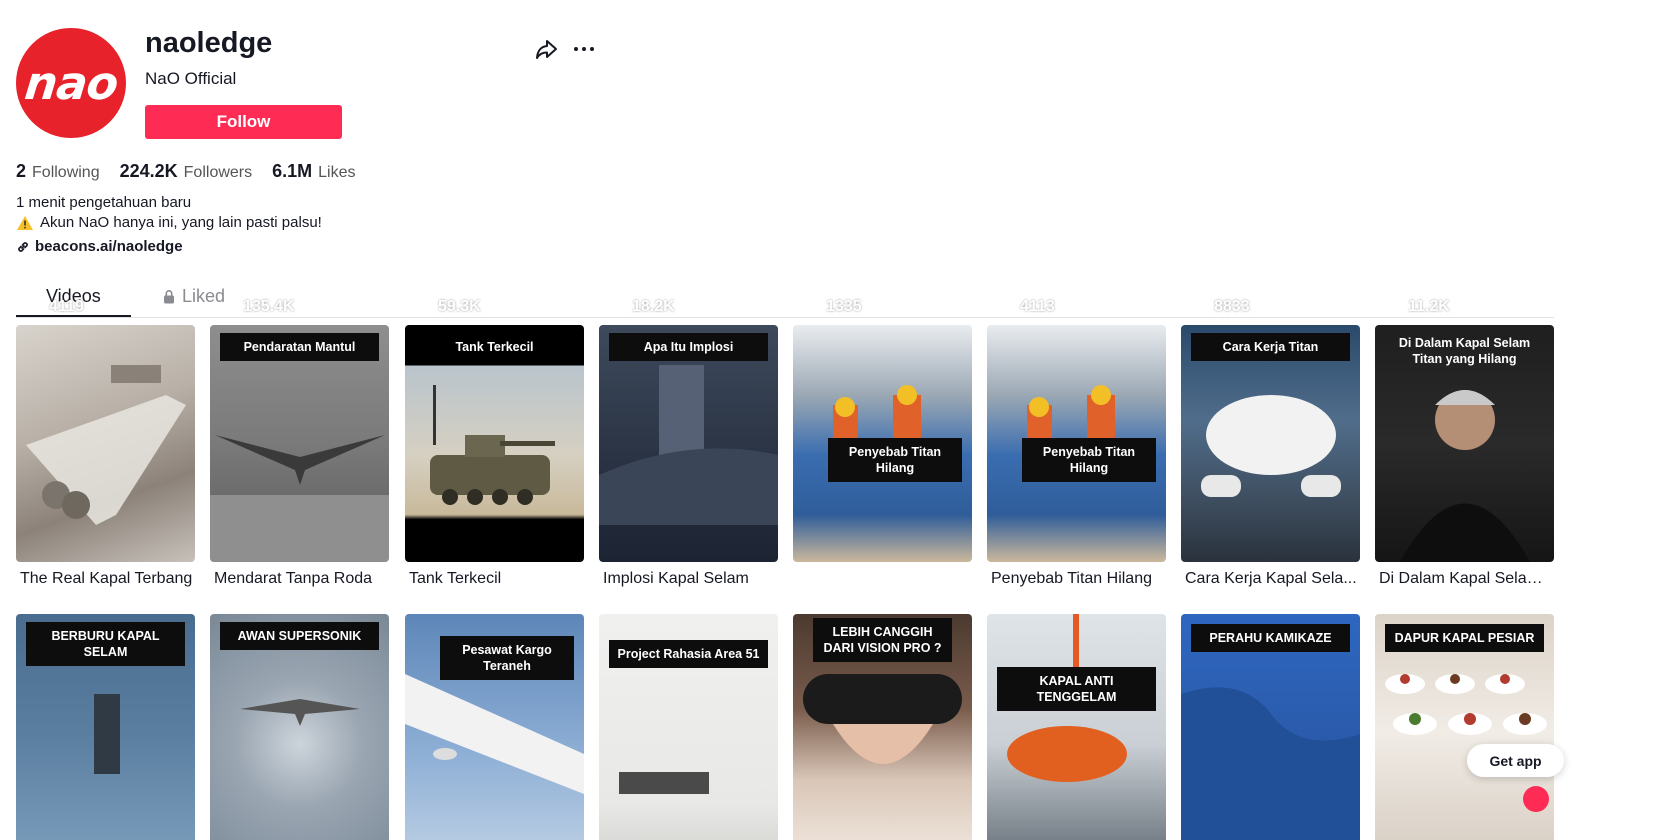 The image size is (1658, 840). Describe the element at coordinates (1464, 638) in the screenshot. I see `video-overlay-title: DAPUR KAPAL PESIAR` at that location.